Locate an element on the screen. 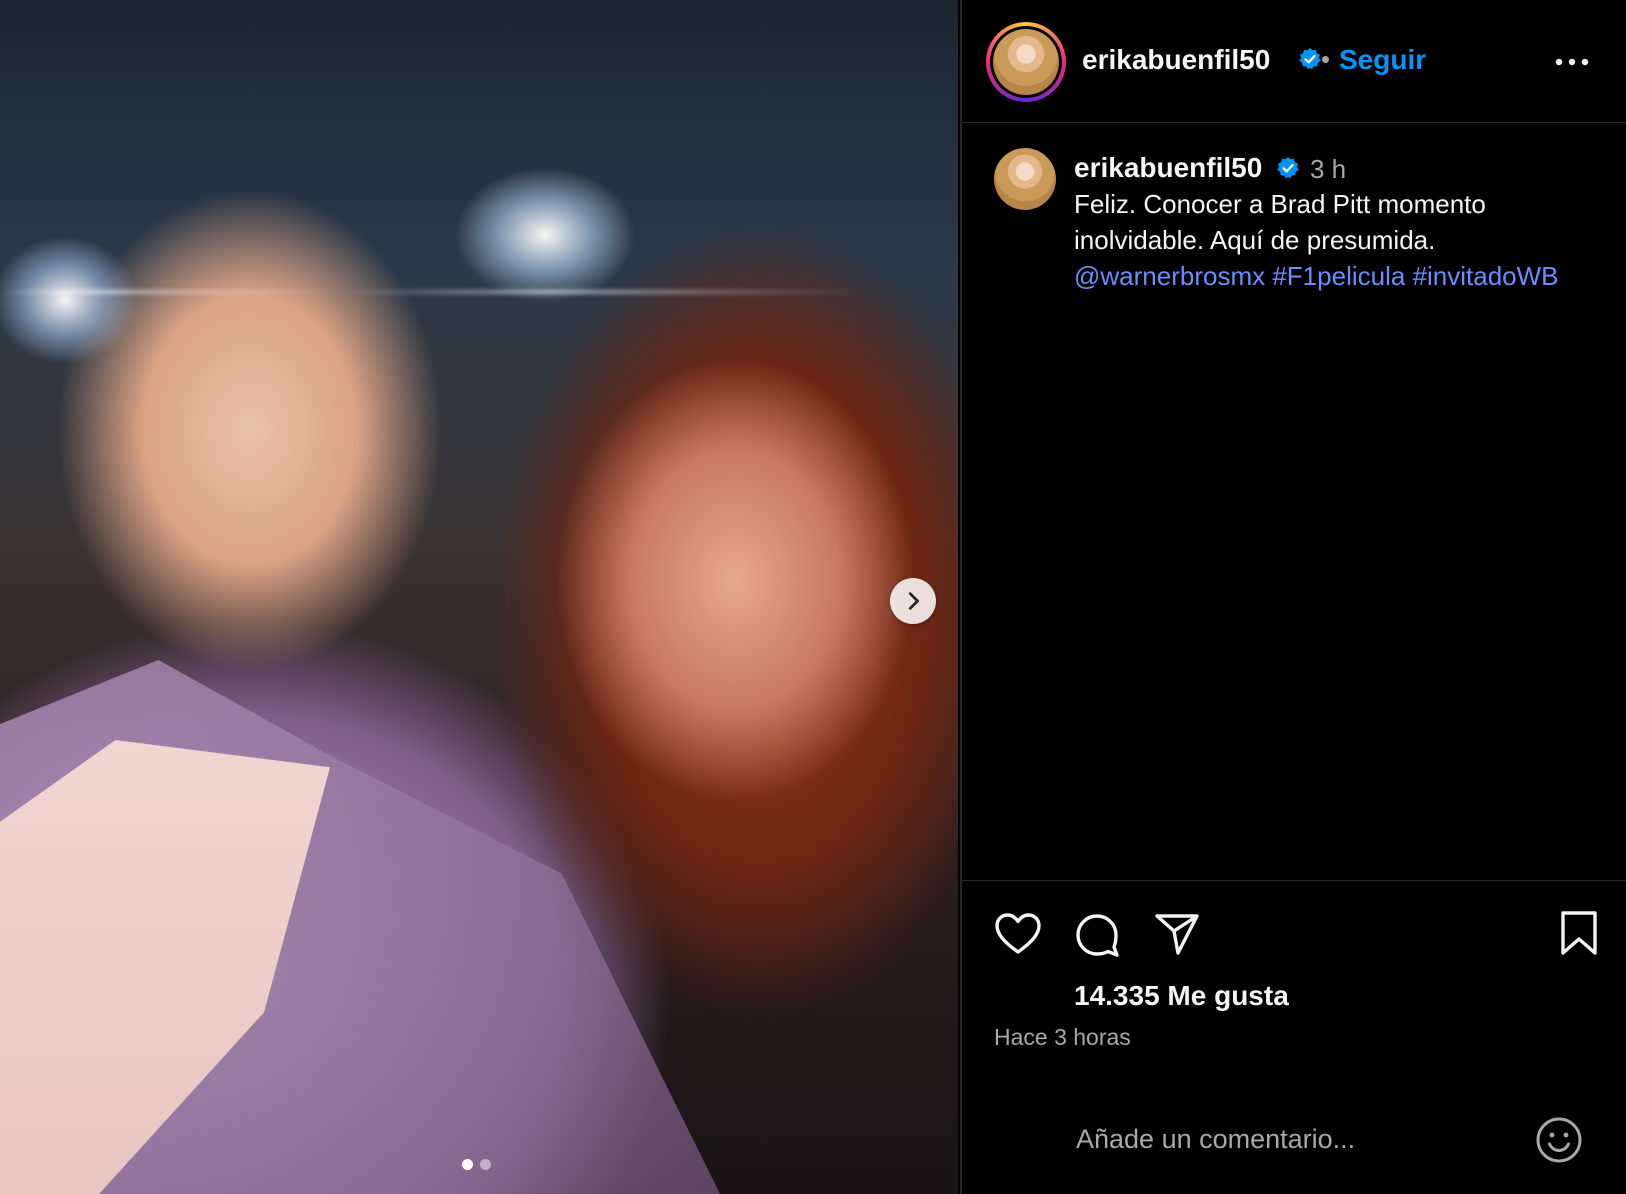 The width and height of the screenshot is (1626, 1194). chevron-right-icon is located at coordinates (913, 601).